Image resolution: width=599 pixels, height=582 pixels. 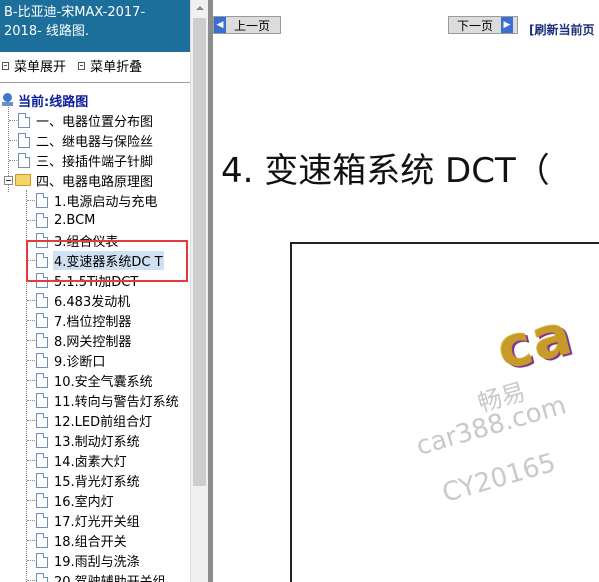 What do you see at coordinates (75, 12) in the screenshot?
I see `title-line-1: B-比亚迪-宋MAX-2017-` at bounding box center [75, 12].